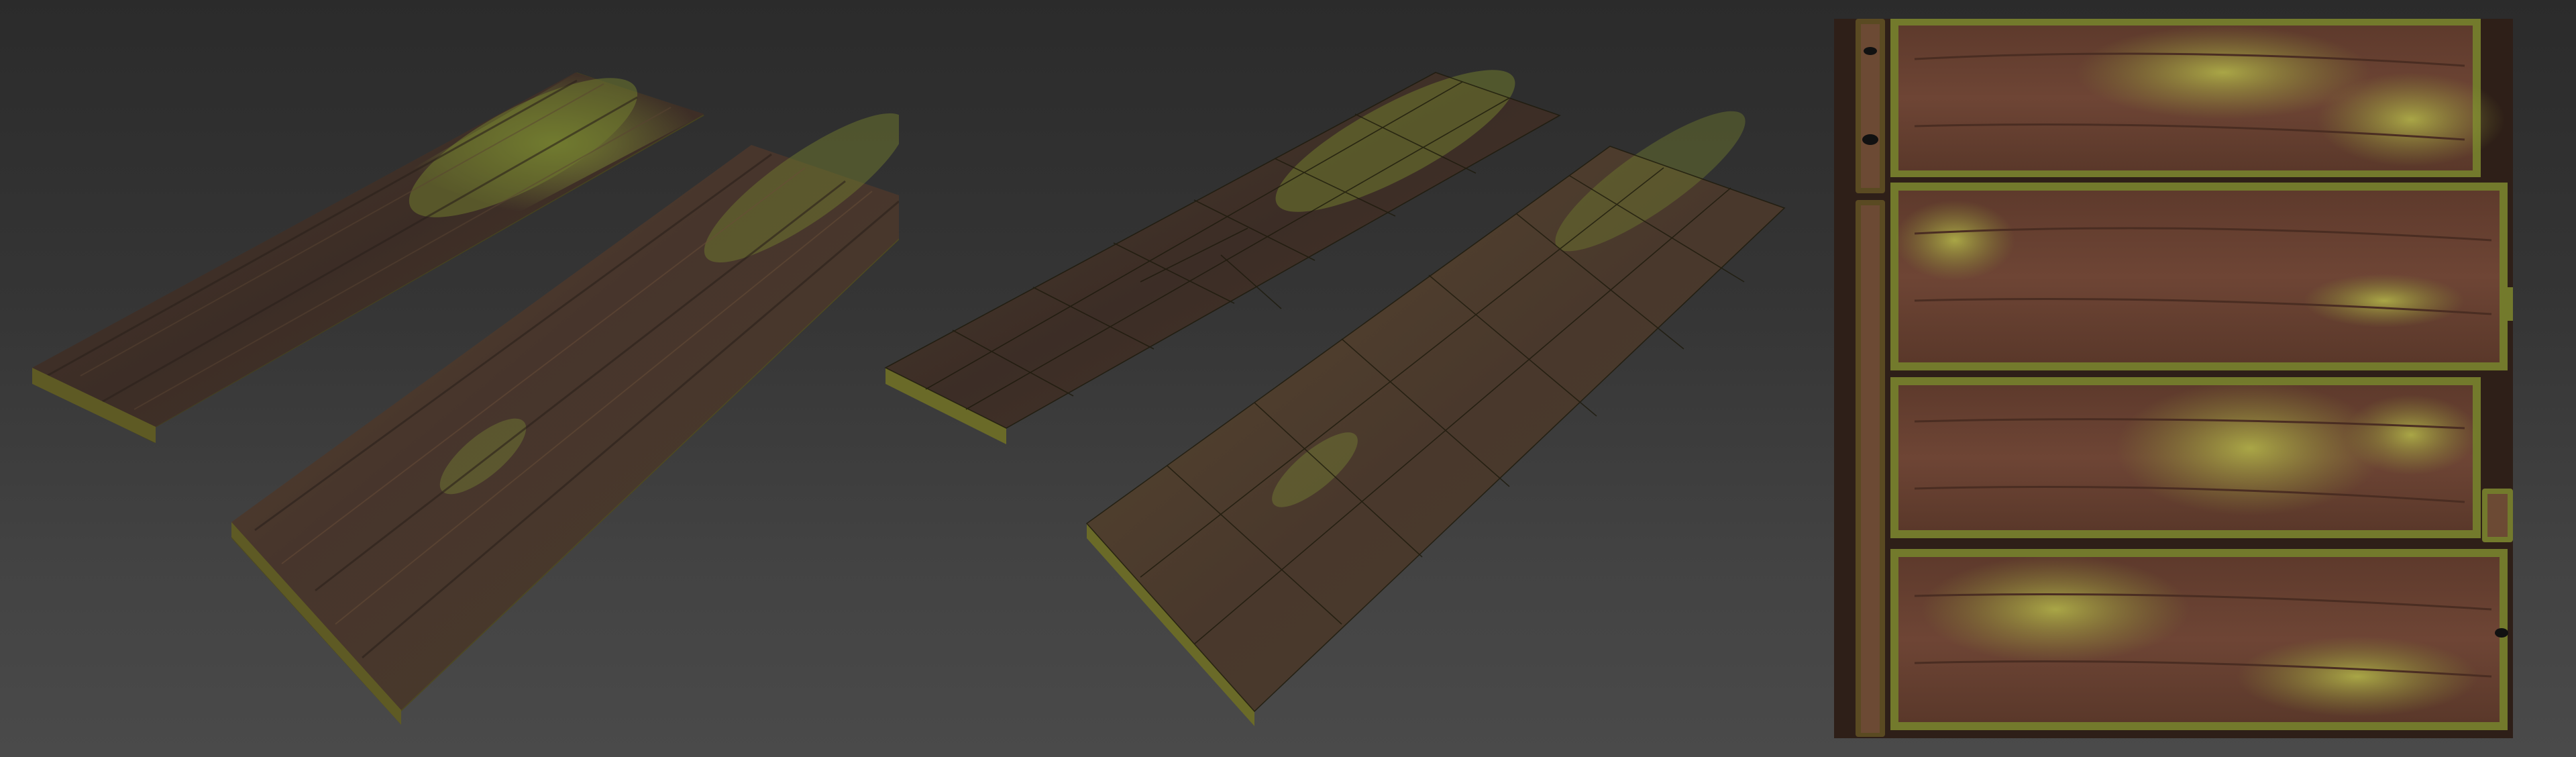 Image resolution: width=2576 pixels, height=757 pixels. I want to click on uv-side-strips, so click(1870, 378).